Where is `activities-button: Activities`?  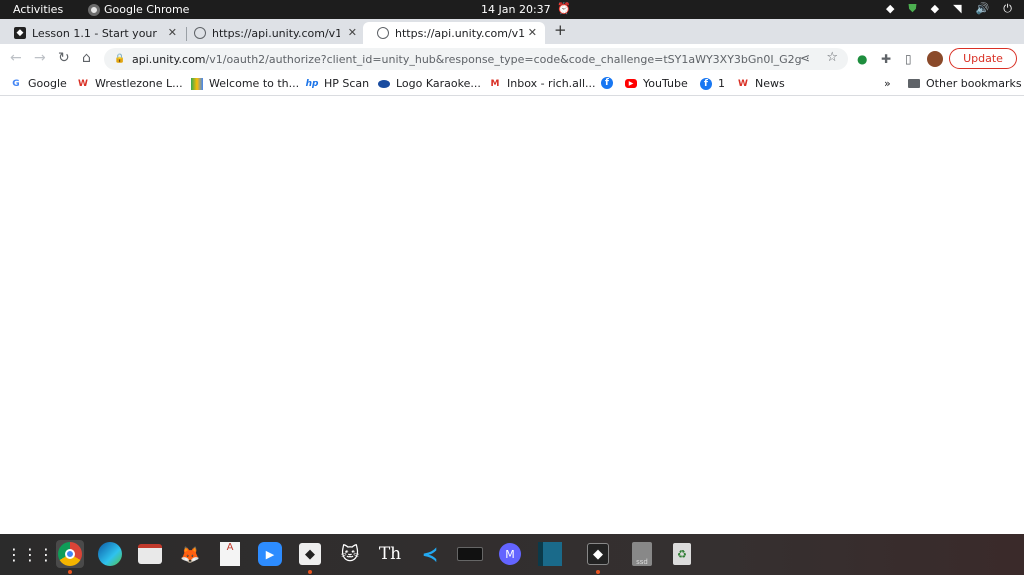
activities-button: Activities is located at coordinates (38, 9).